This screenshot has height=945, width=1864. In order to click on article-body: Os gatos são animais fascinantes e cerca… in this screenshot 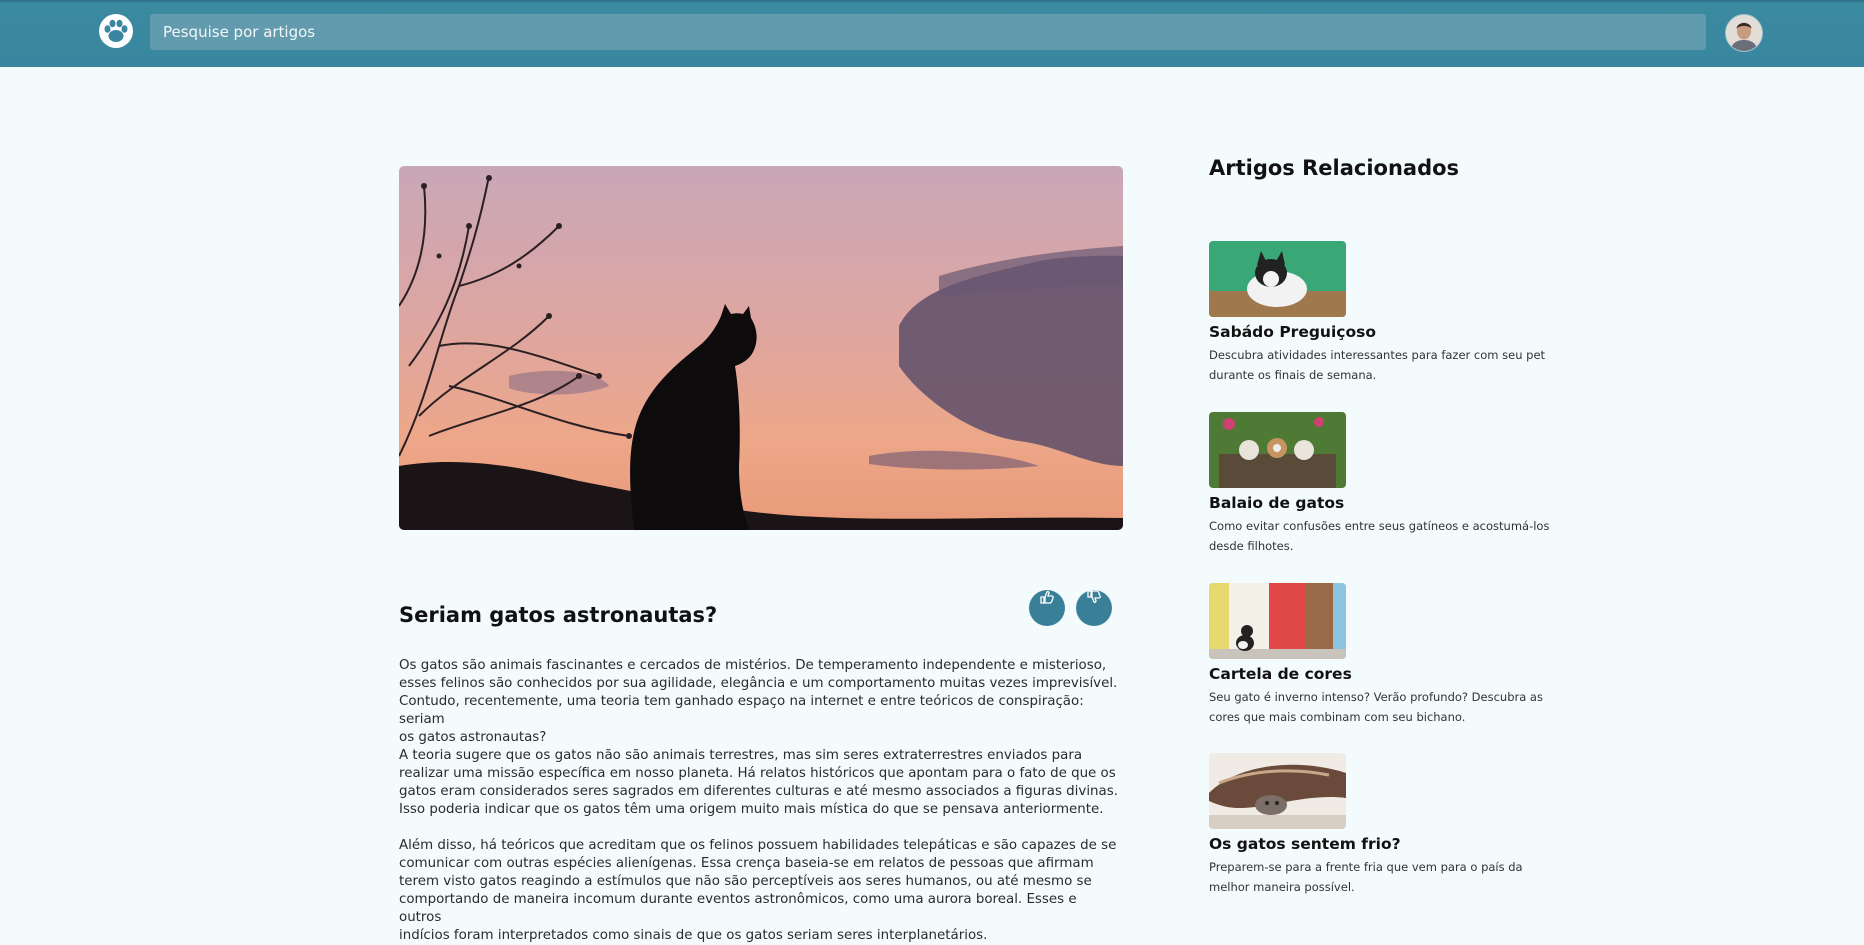, I will do `click(761, 801)`.